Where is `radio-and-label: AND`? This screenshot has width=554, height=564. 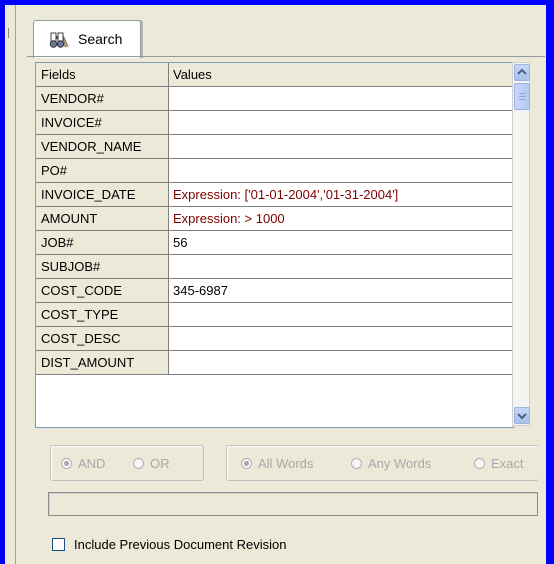 radio-and-label: AND is located at coordinates (92, 463).